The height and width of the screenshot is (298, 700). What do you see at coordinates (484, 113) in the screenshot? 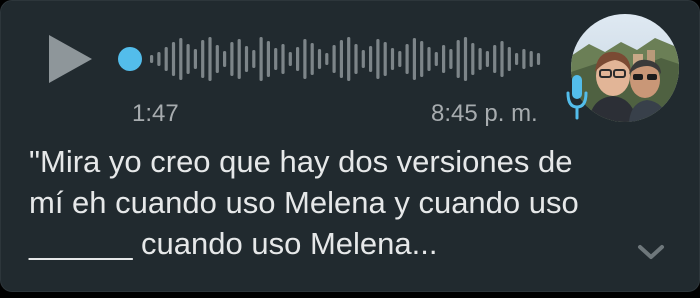
I see `sent-time-label: 8:45 p. m.` at bounding box center [484, 113].